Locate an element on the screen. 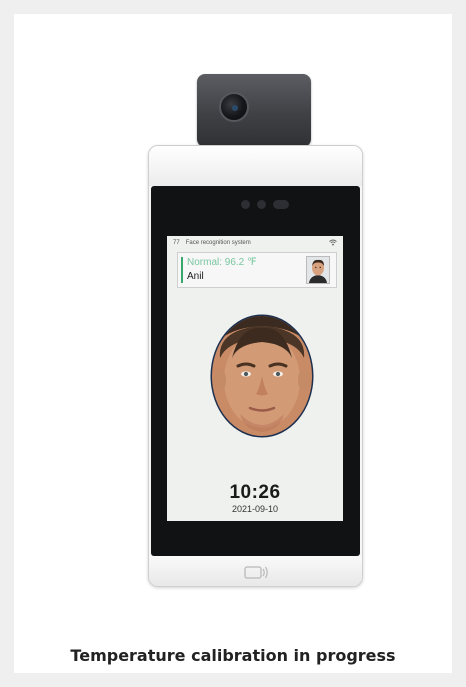 The width and height of the screenshot is (466, 687). recognition-result-panel: Normal: 96.2 ℉ Anil is located at coordinates (257, 270).